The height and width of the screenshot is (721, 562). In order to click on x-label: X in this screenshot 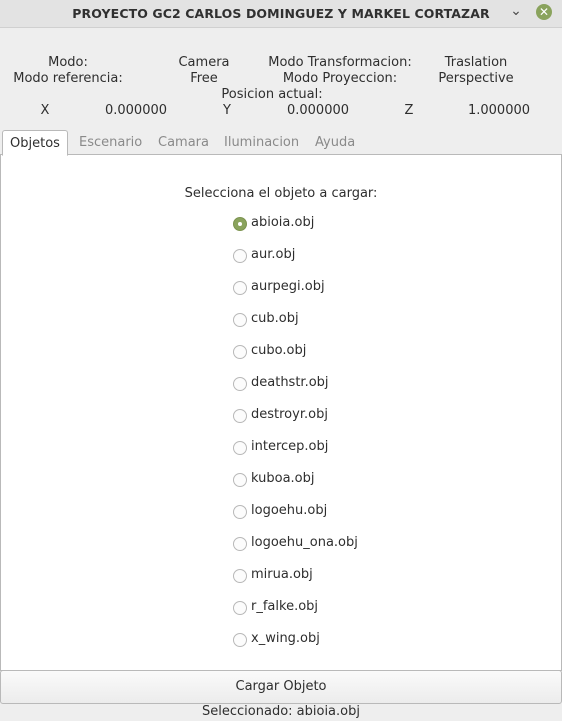, I will do `click(45, 110)`.